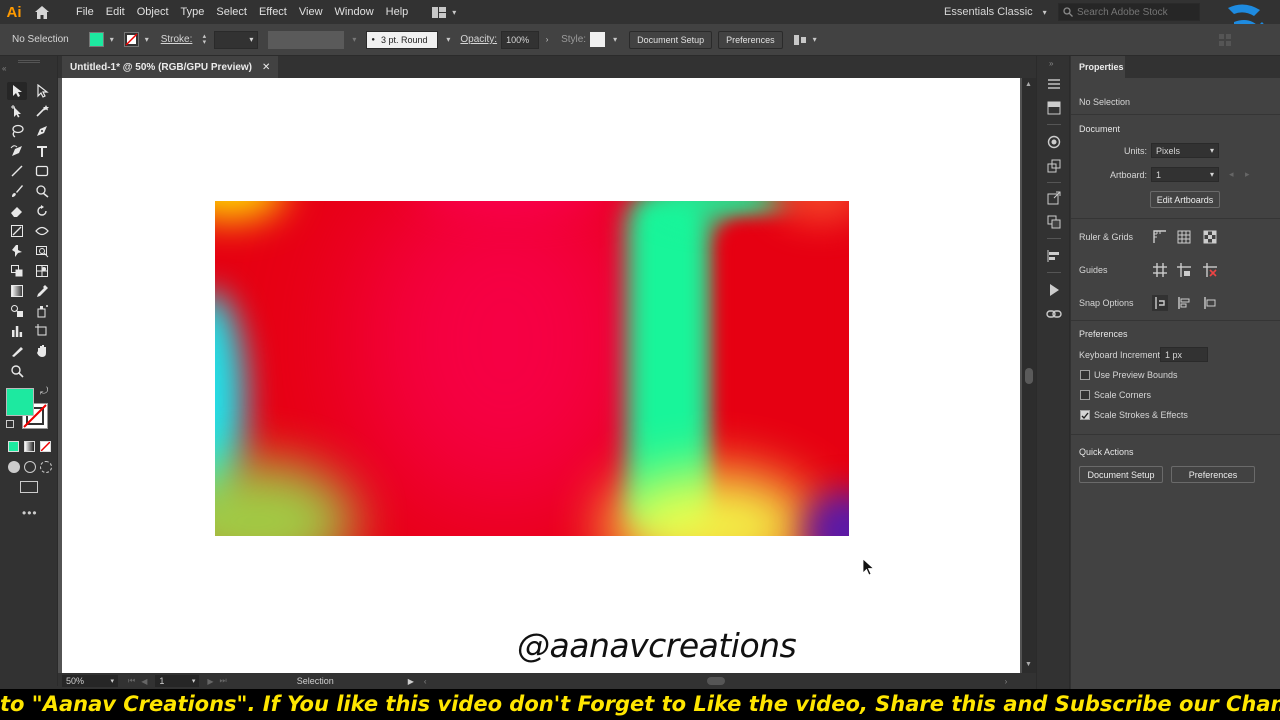 Image resolution: width=1280 pixels, height=720 pixels. I want to click on column-graph-tool, so click(17, 331).